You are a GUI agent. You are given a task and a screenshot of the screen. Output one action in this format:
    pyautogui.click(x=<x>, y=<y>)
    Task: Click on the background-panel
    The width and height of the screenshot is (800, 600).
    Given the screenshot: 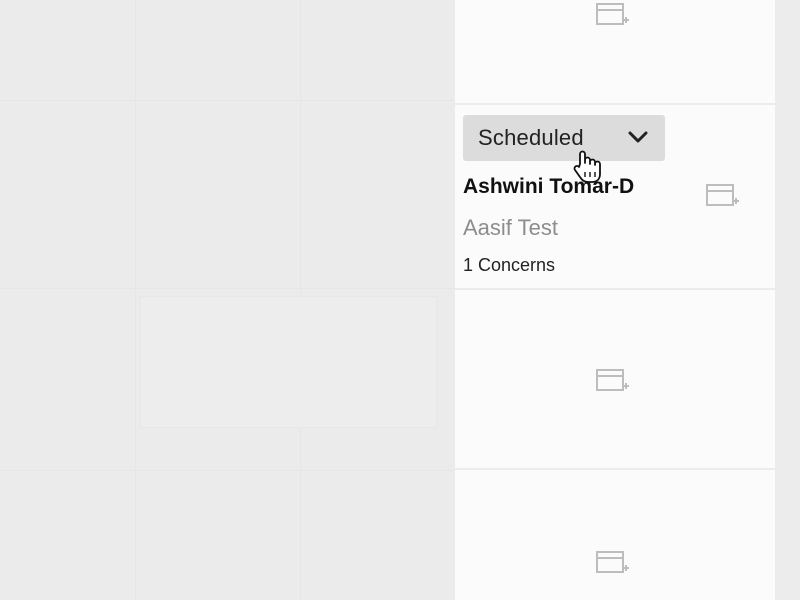 What is the action you would take?
    pyautogui.click(x=288, y=362)
    